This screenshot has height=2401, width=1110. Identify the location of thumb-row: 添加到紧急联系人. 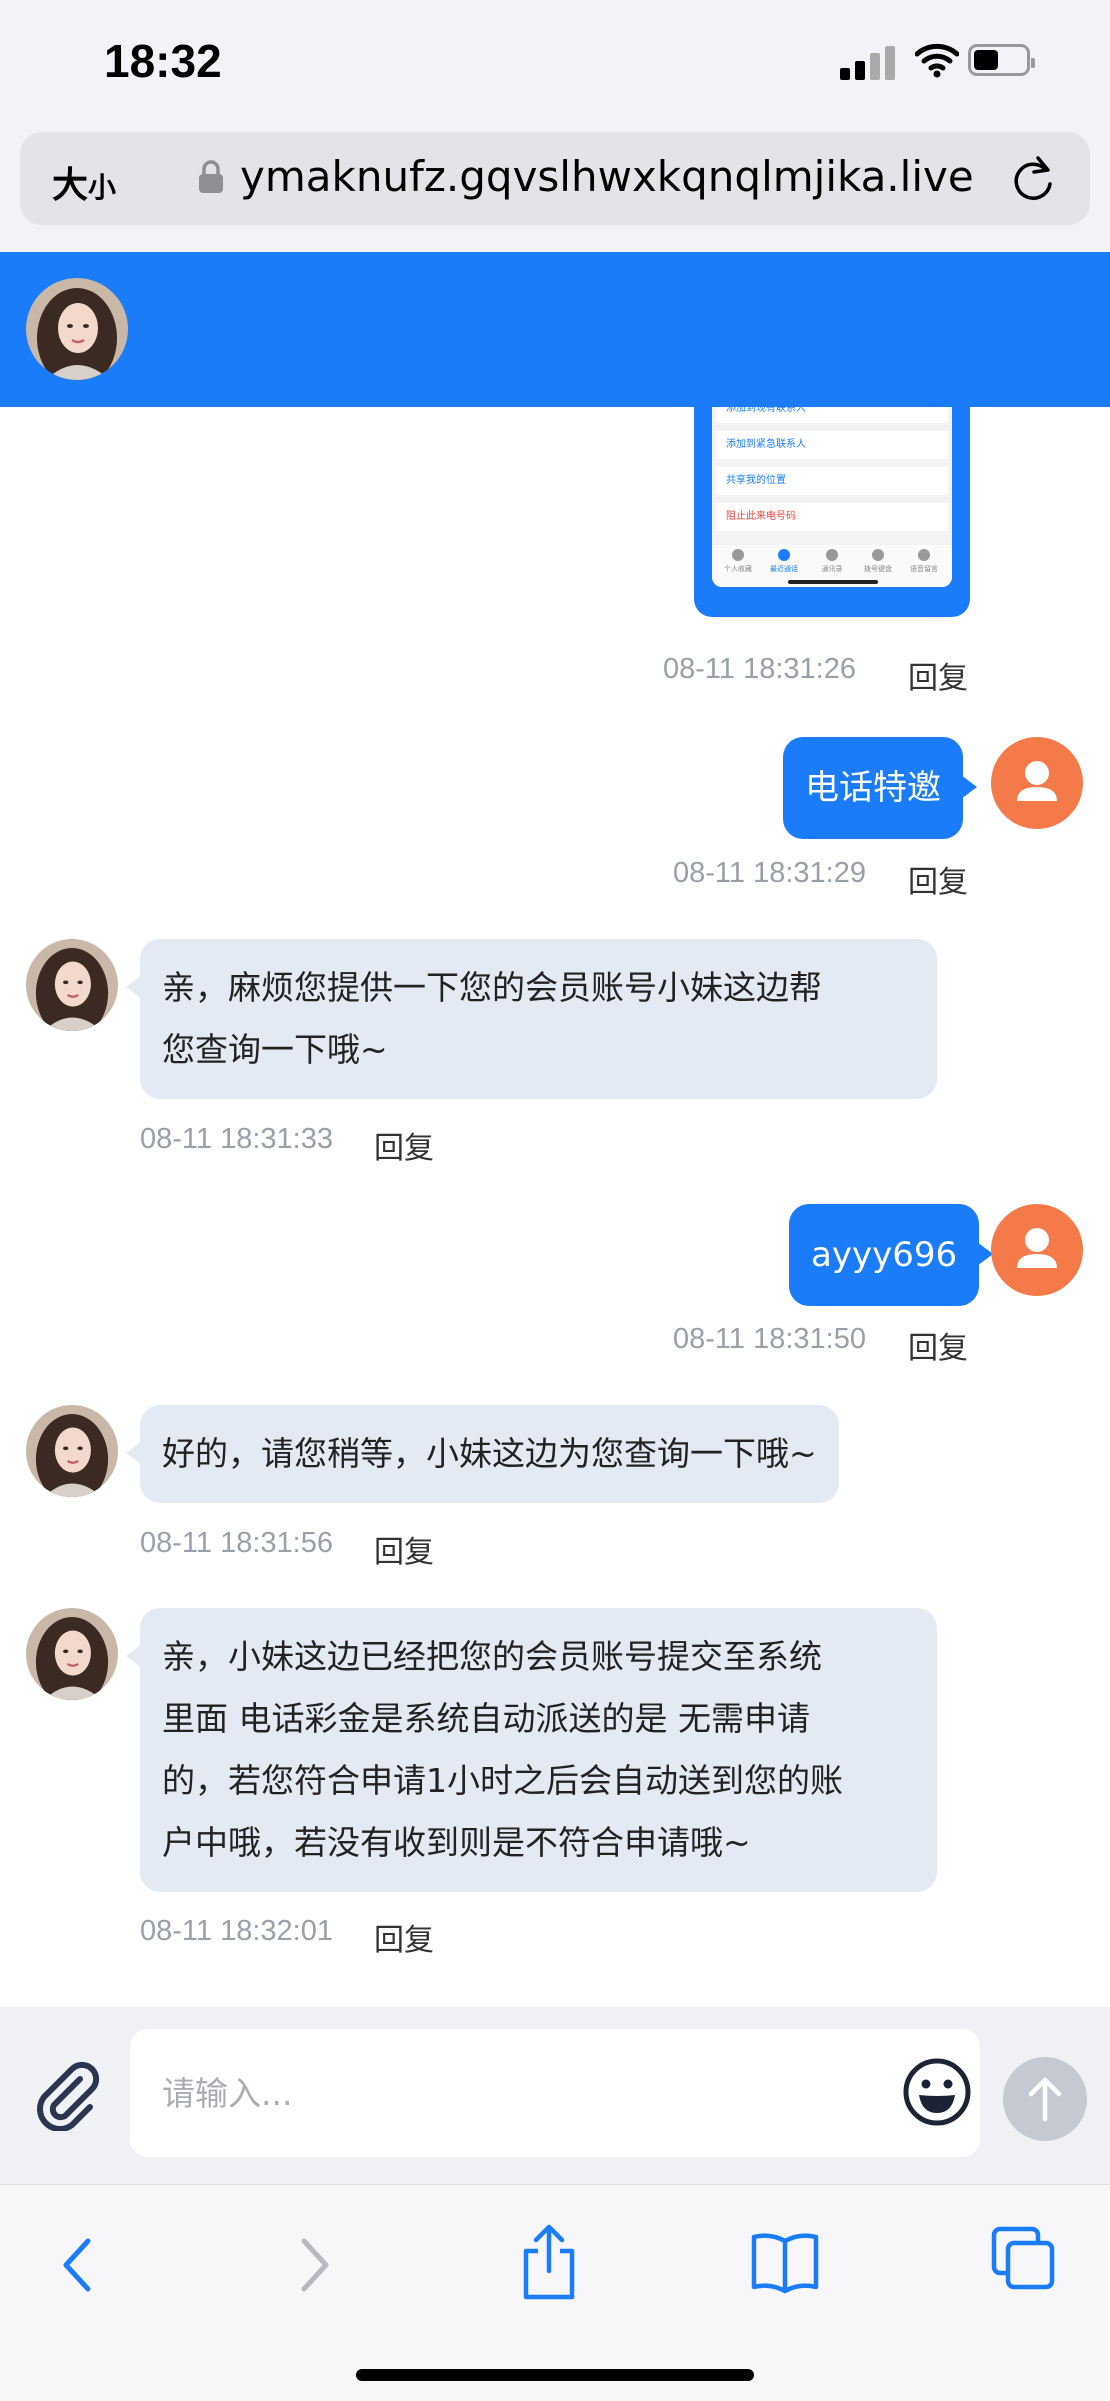
(832, 445).